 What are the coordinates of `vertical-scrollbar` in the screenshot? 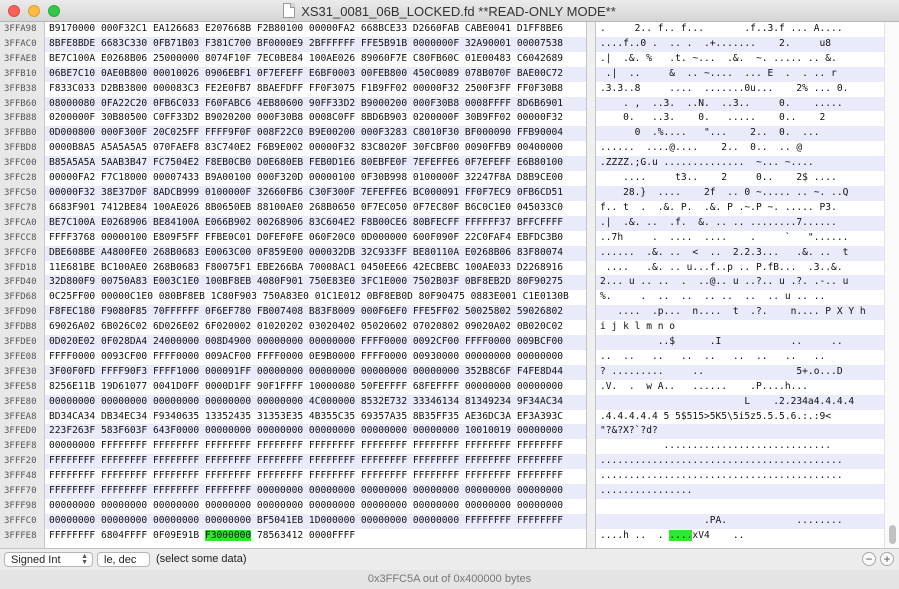 It's located at (891, 285).